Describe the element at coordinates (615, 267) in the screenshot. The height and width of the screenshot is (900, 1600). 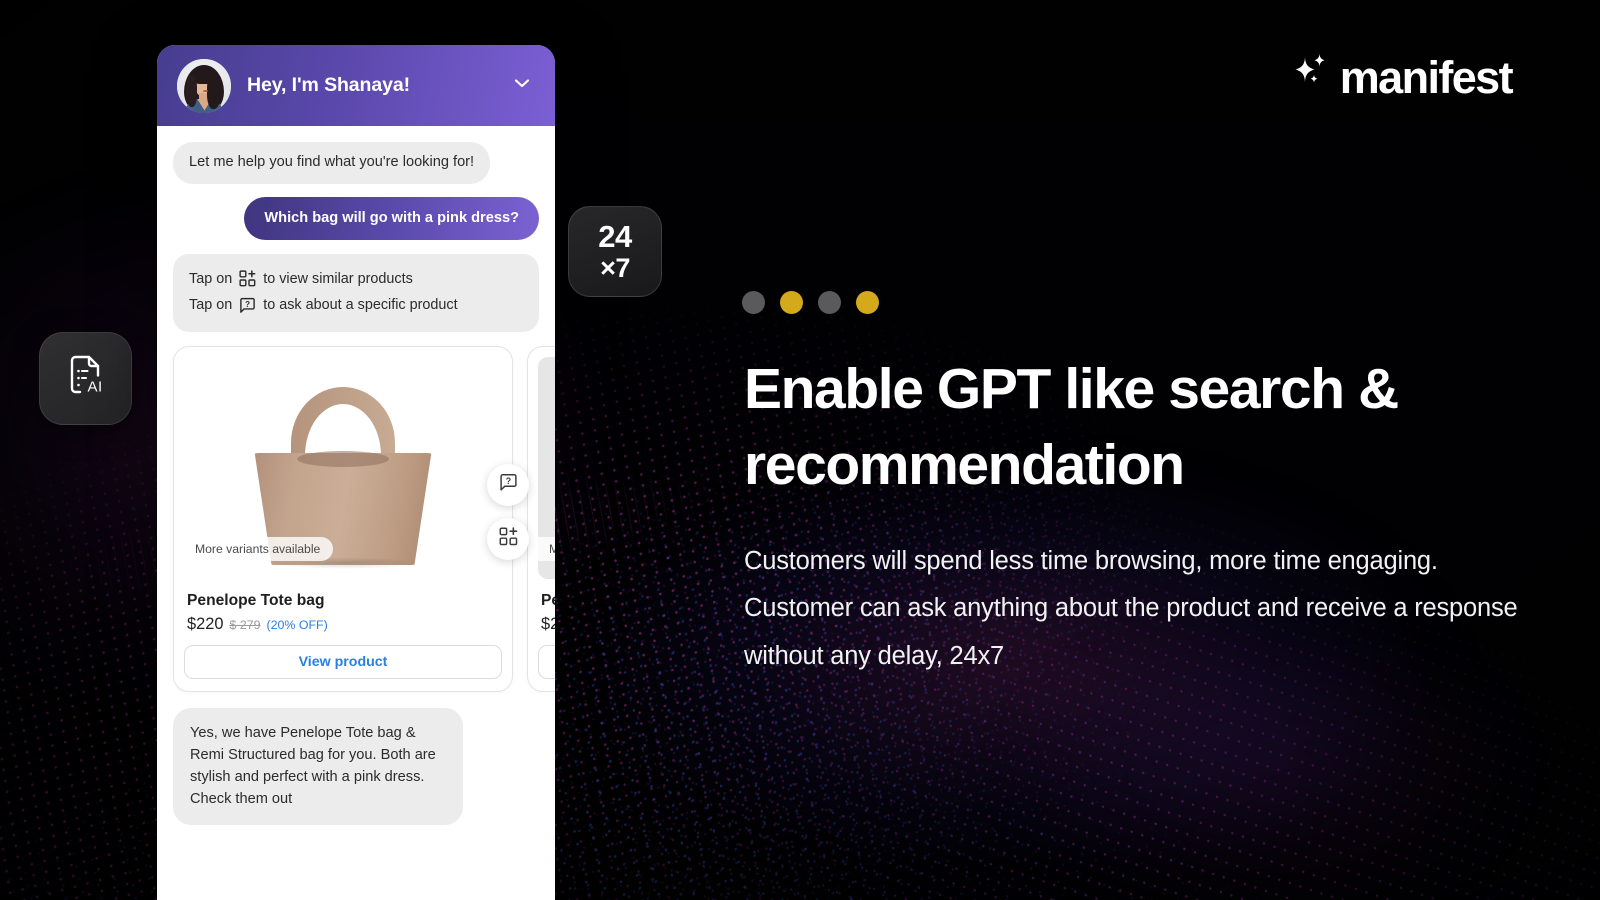
I see `availability-badge-line2: ×7` at that location.